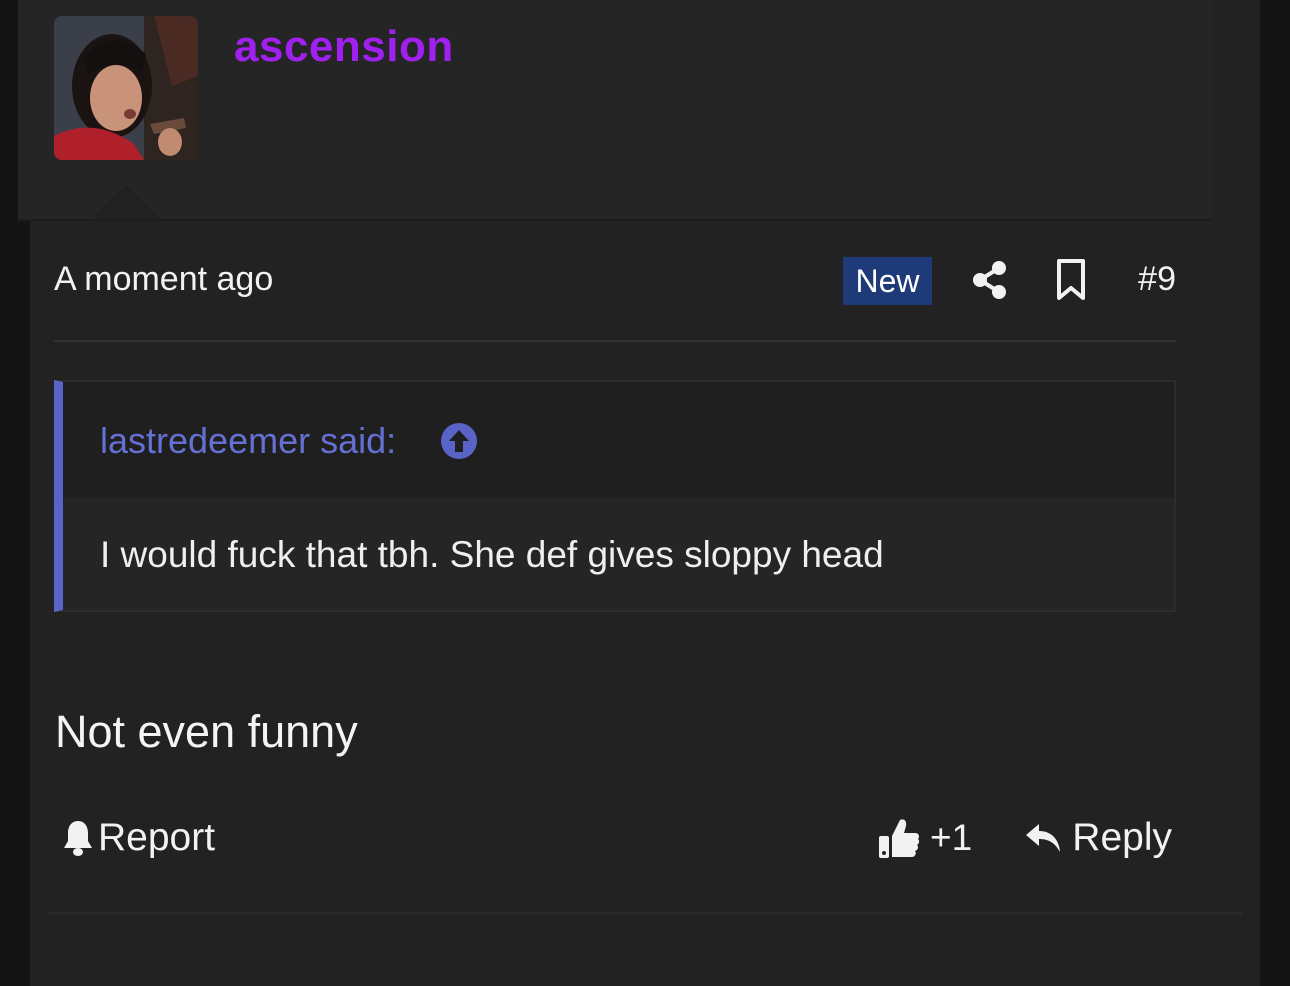  I want to click on post-meta-row: A moment ago New #9, so click(615, 281).